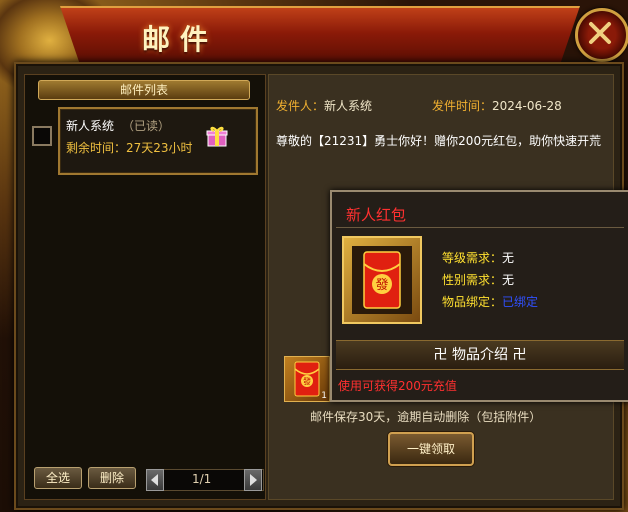 Image resolution: width=628 pixels, height=512 pixels. What do you see at coordinates (42, 136) in the screenshot?
I see `mail-item-checkbox` at bounding box center [42, 136].